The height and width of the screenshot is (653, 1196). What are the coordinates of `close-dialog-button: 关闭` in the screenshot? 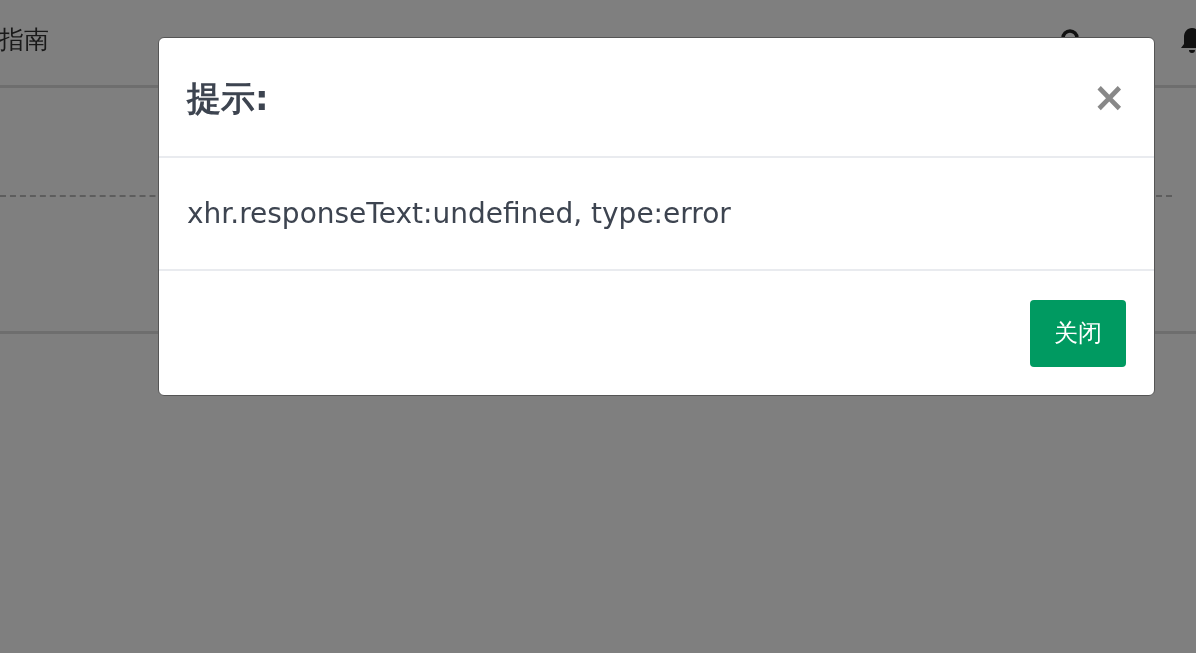 It's located at (1078, 333).